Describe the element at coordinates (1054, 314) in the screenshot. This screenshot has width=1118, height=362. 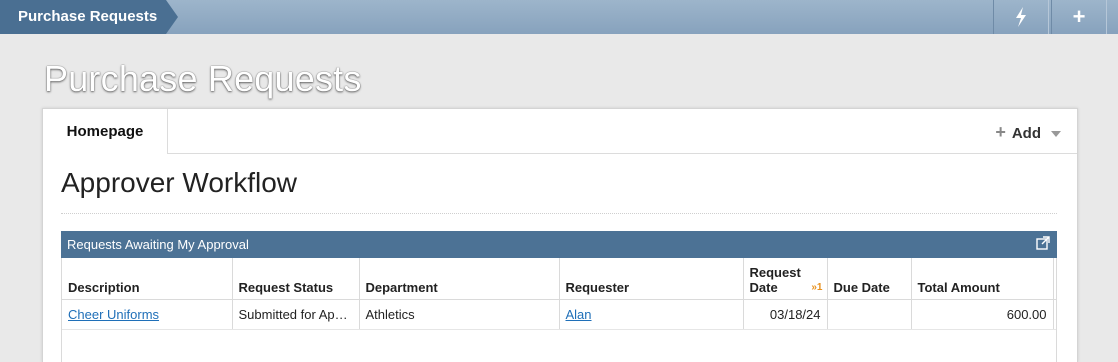
I see `cell-filler` at that location.